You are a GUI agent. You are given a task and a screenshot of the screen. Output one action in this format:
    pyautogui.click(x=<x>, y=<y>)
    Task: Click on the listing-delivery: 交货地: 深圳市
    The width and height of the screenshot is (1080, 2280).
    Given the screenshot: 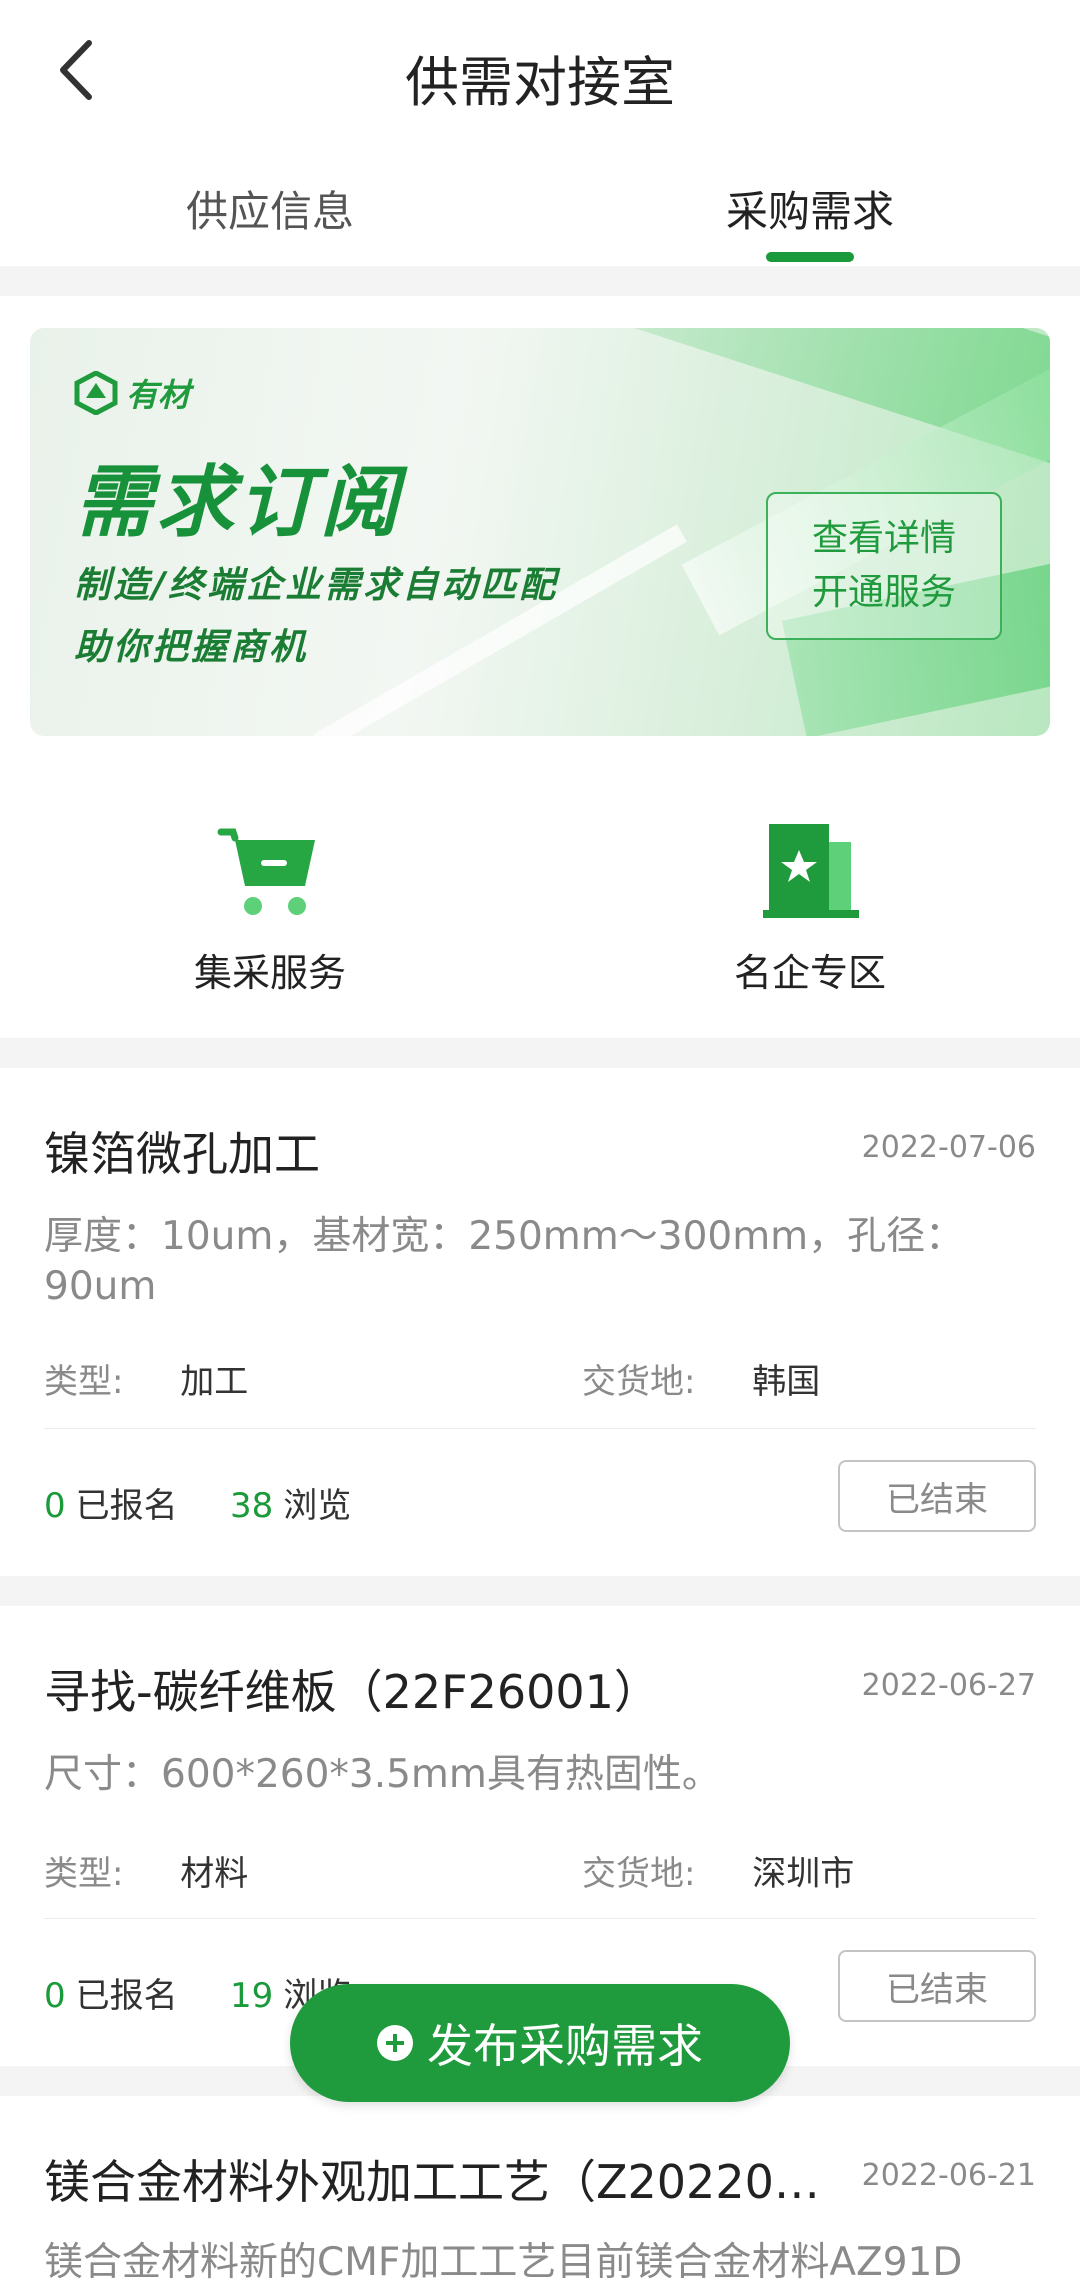 What is the action you would take?
    pyautogui.click(x=718, y=1870)
    